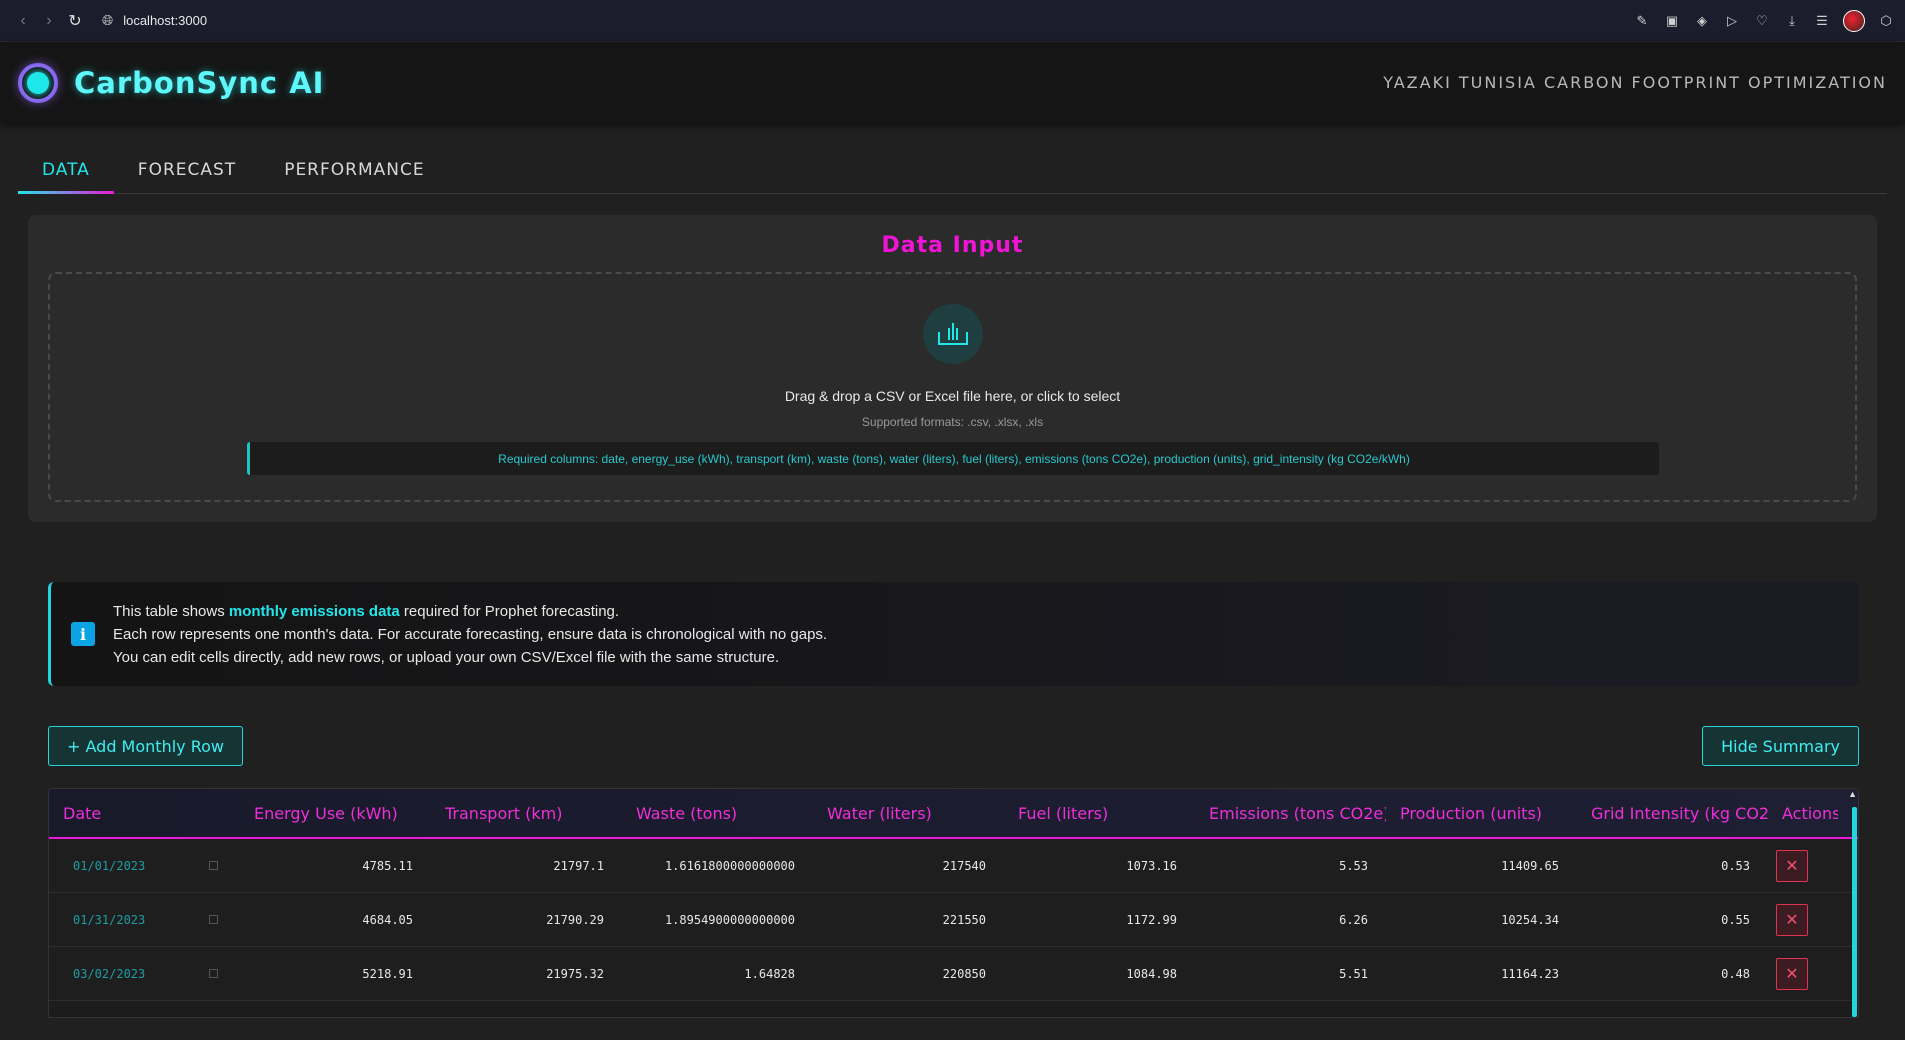 The height and width of the screenshot is (1040, 1905). What do you see at coordinates (717, 974) in the screenshot?
I see `cell-waste: 1.64828` at bounding box center [717, 974].